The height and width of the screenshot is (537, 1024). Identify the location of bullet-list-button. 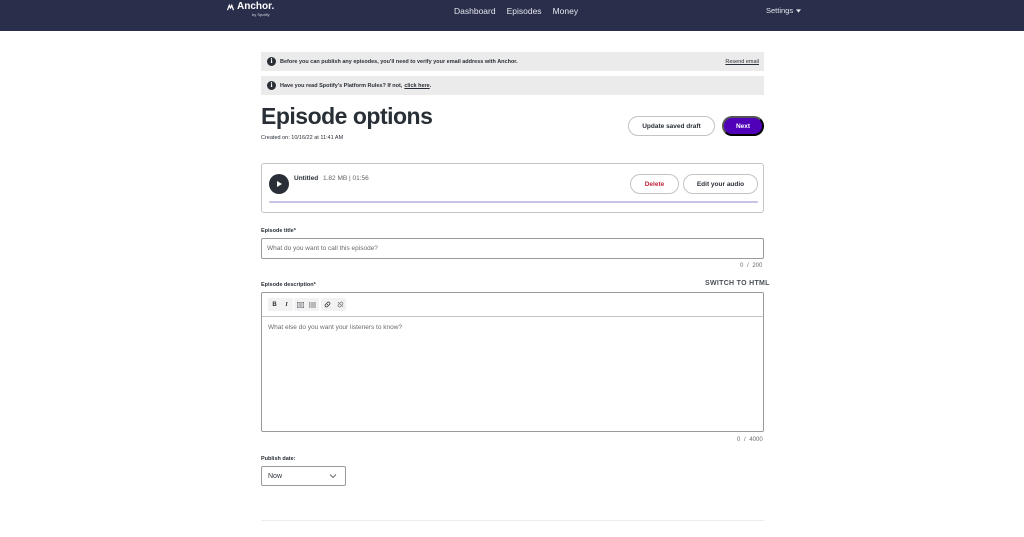
(312, 304).